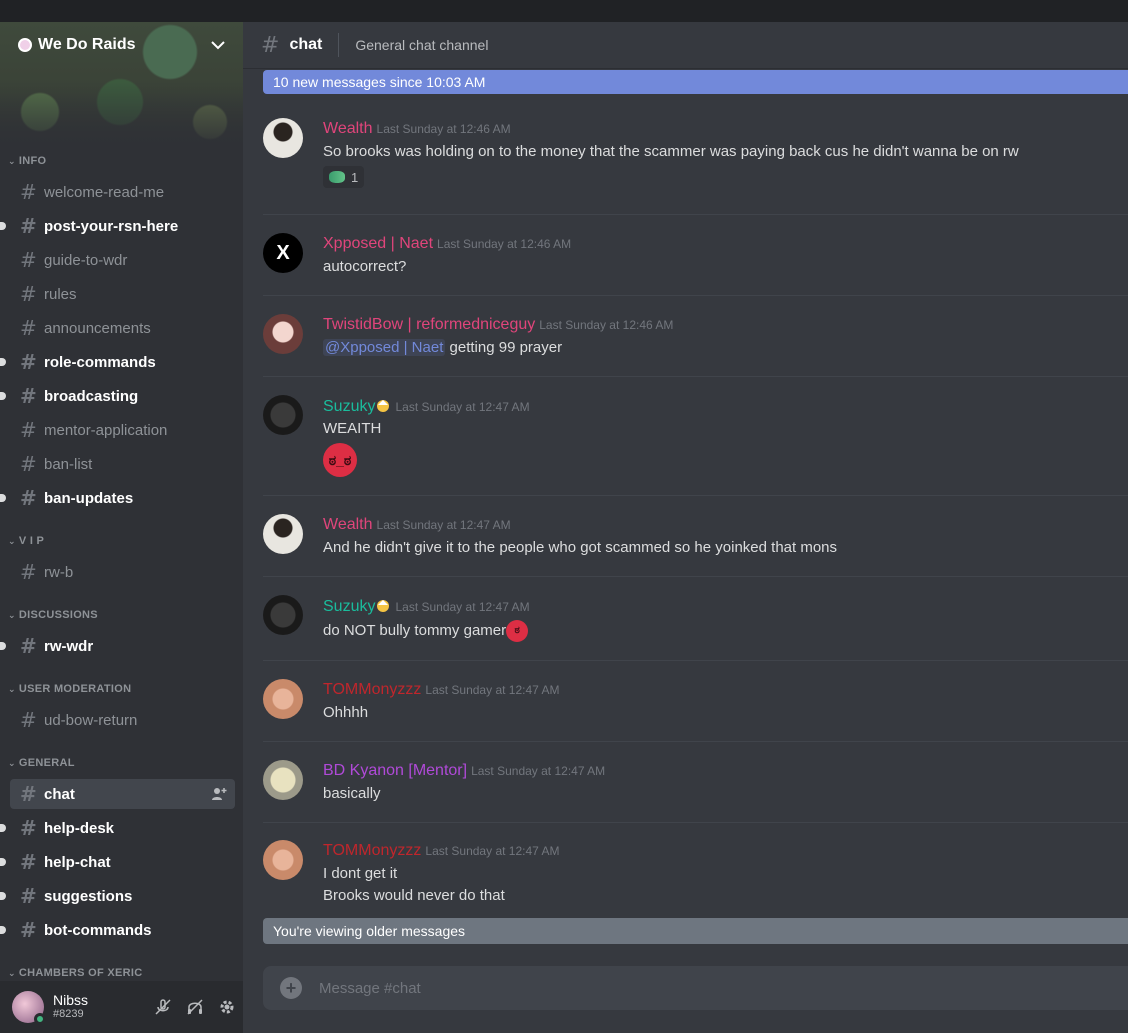 This screenshot has width=1128, height=1033. I want to click on channel-rw-b: # rw-b, so click(122, 572).